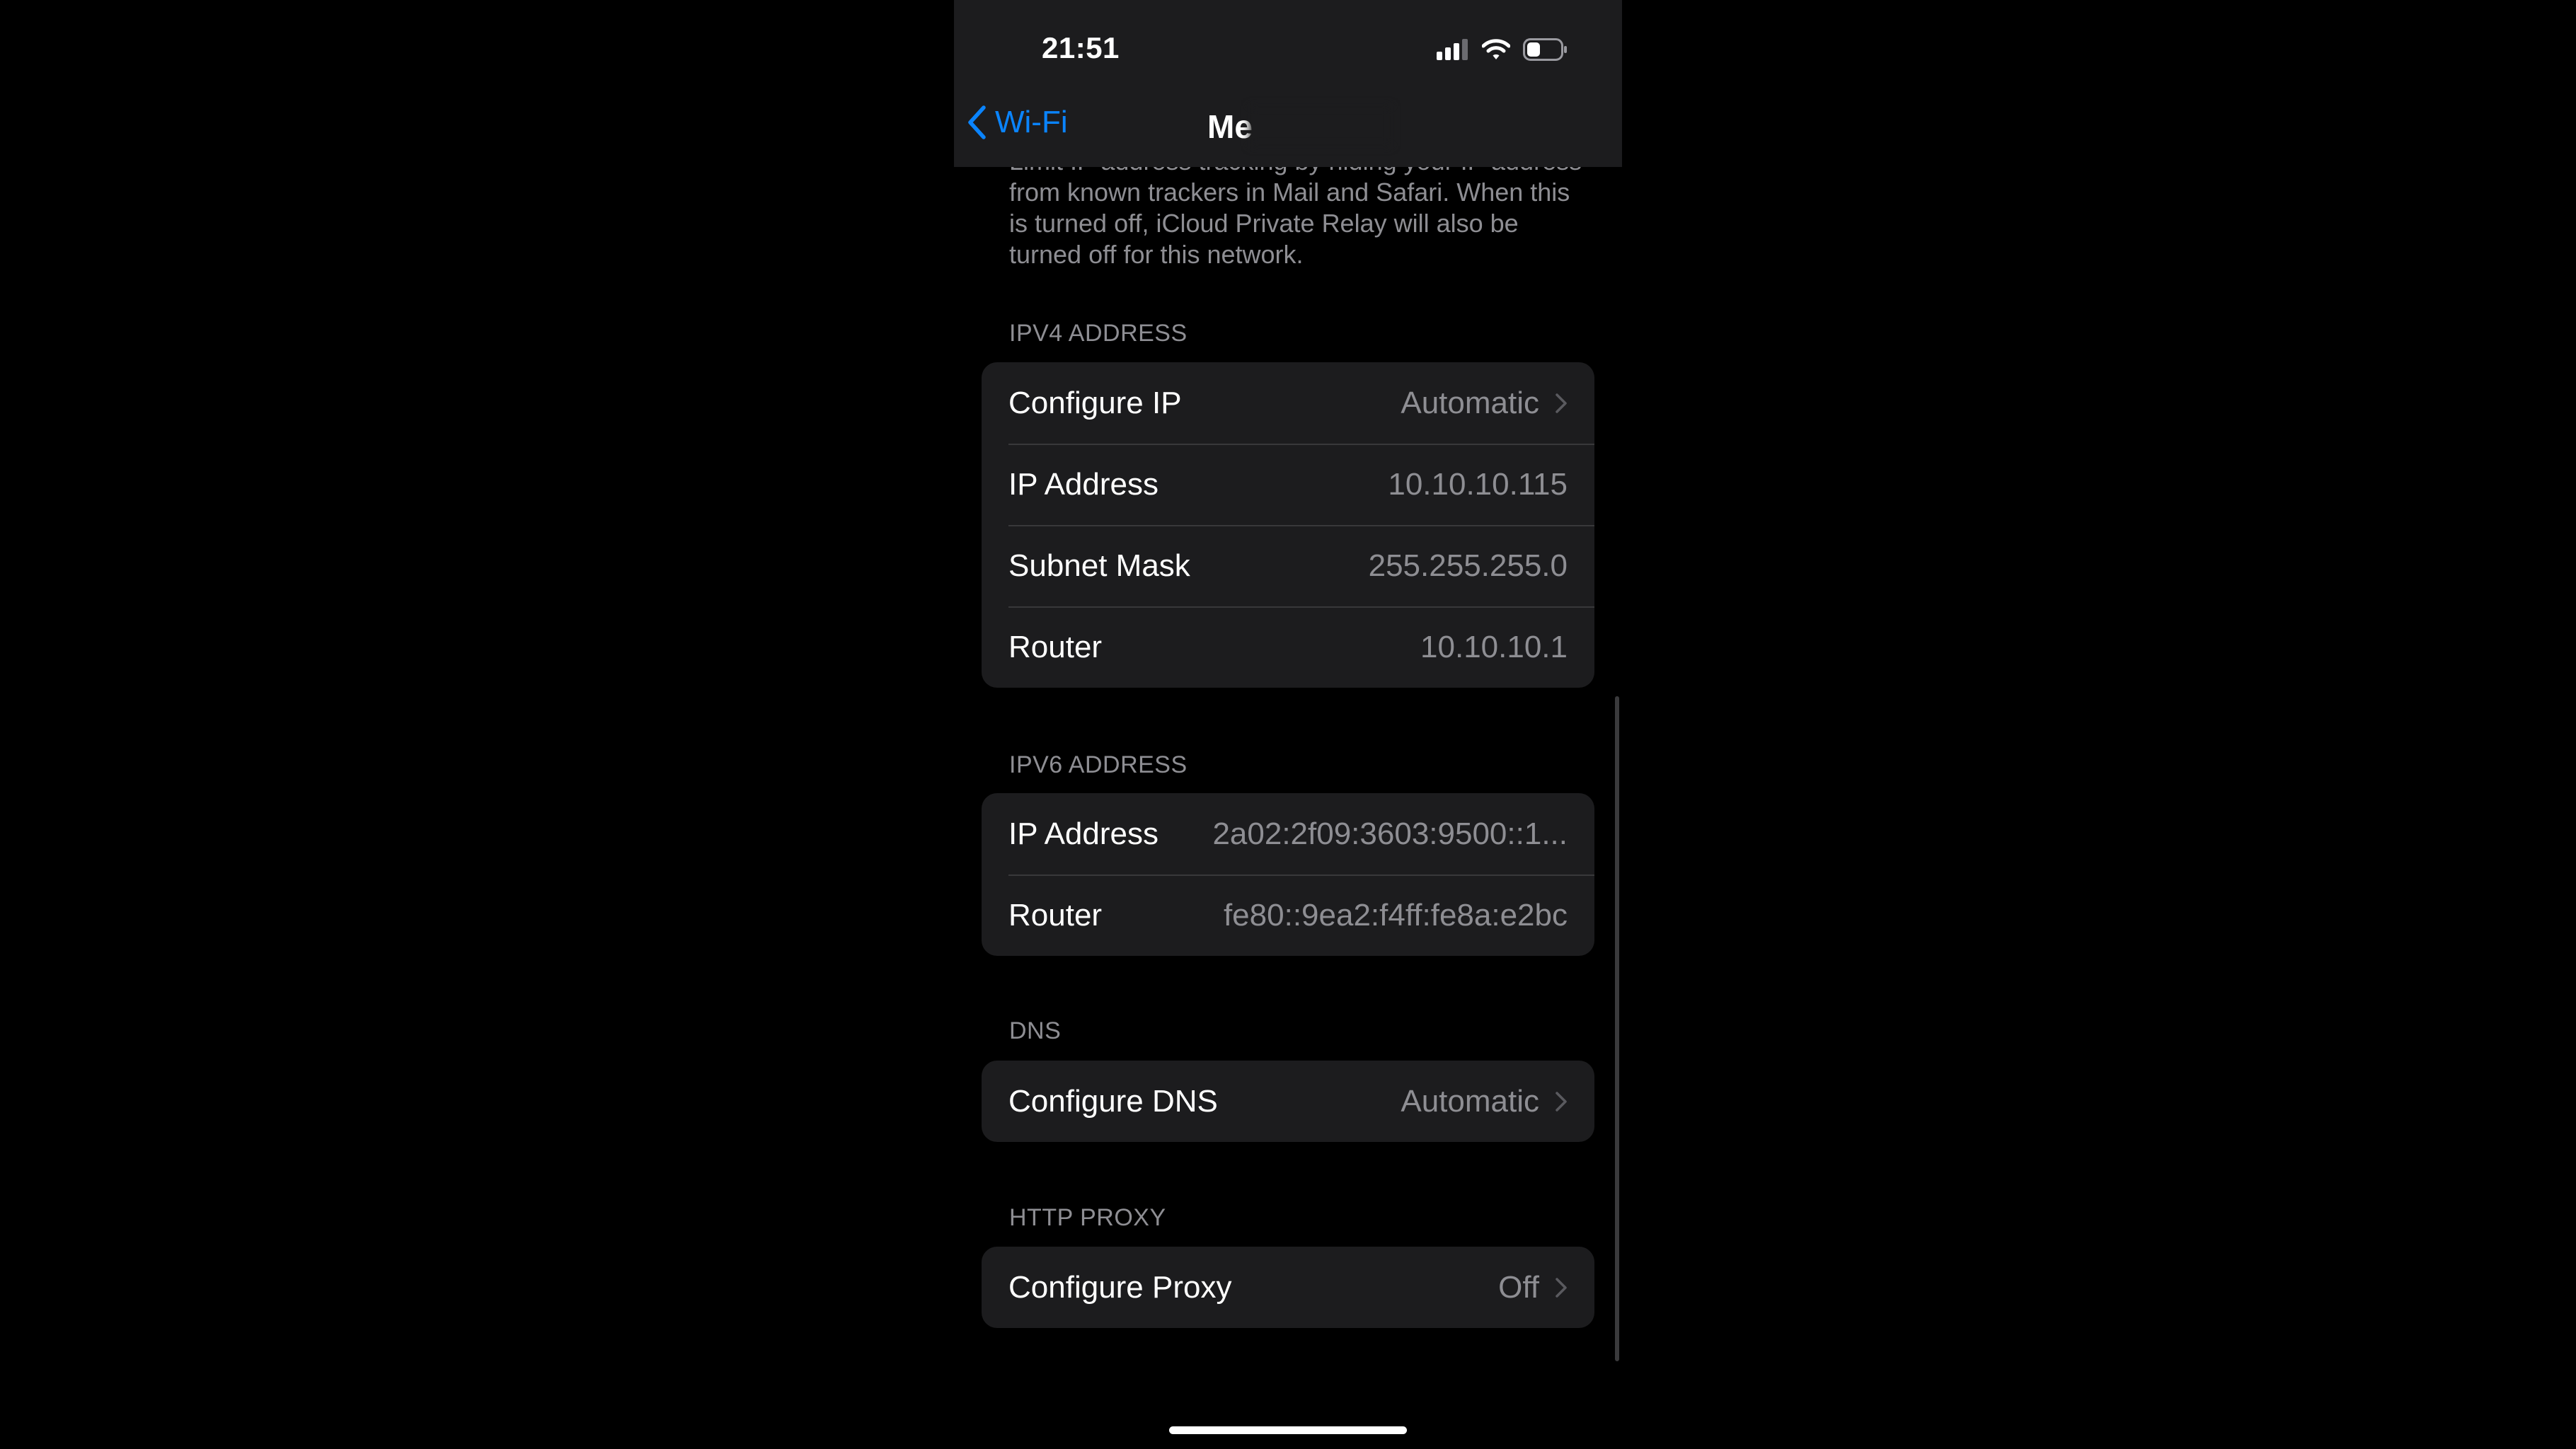  What do you see at coordinates (1468, 565) in the screenshot?
I see `row-value: 255.255.255.0` at bounding box center [1468, 565].